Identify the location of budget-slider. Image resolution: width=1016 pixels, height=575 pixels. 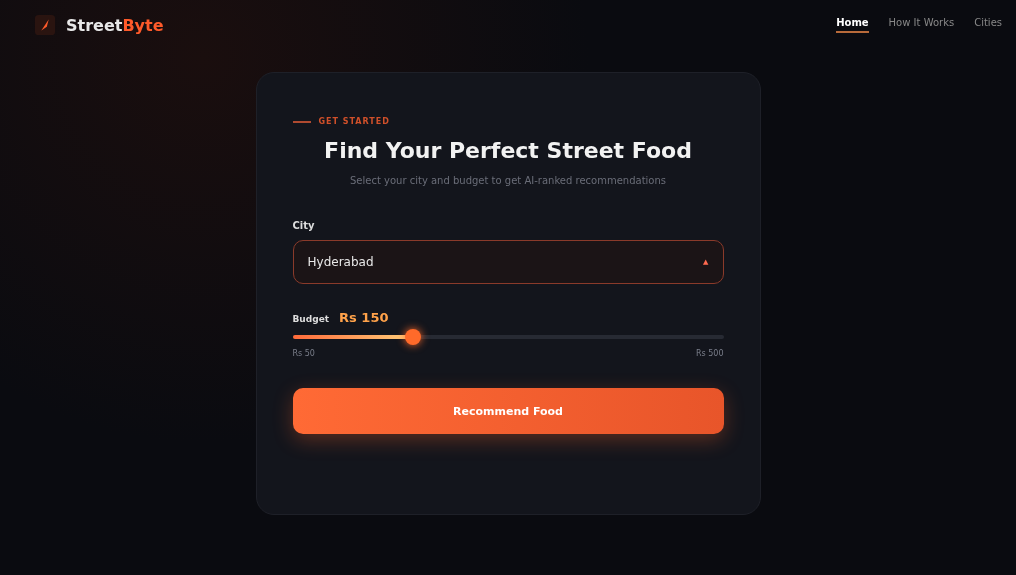
(508, 337).